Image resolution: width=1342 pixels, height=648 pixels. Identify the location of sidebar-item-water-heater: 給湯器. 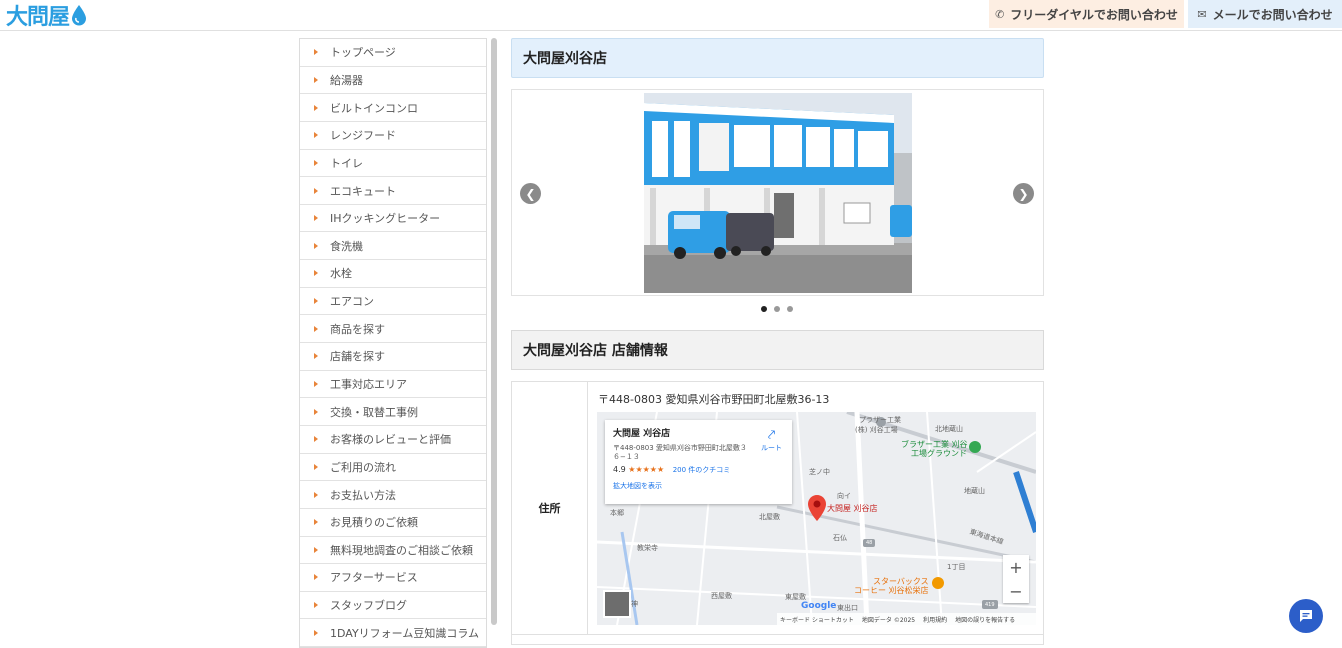
(393, 81).